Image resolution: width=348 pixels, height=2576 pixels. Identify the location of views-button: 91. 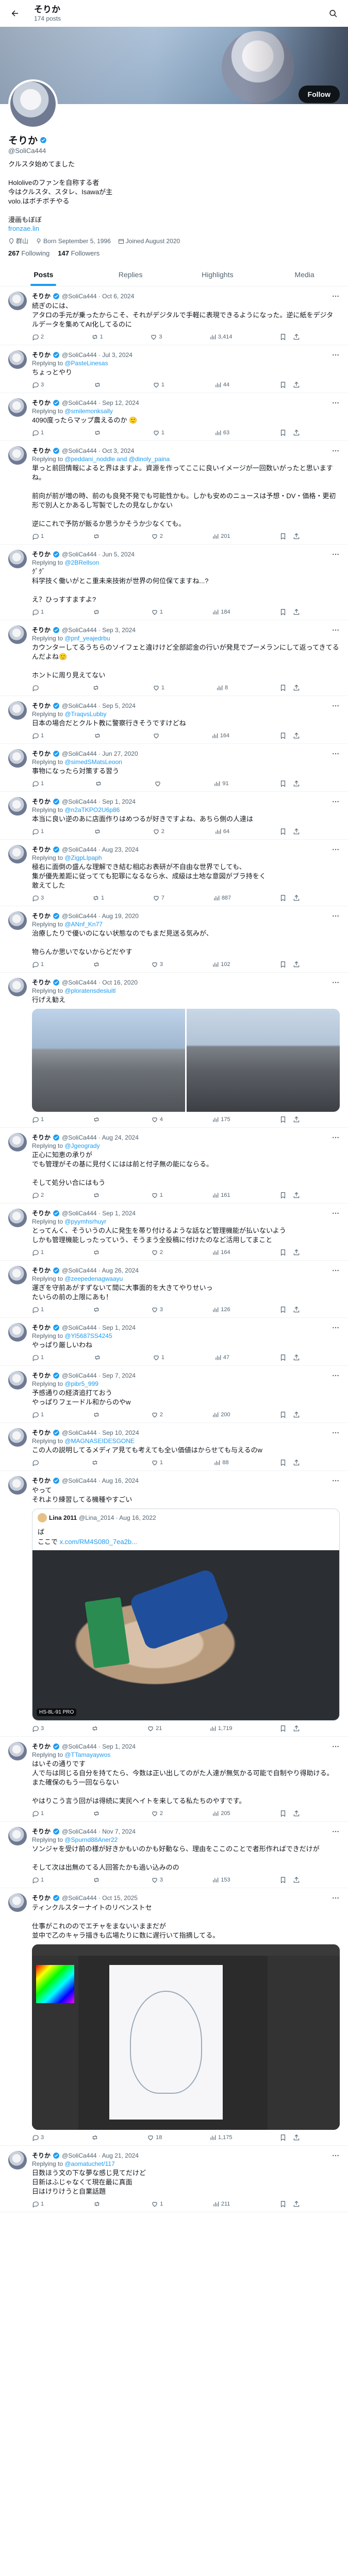
(221, 783).